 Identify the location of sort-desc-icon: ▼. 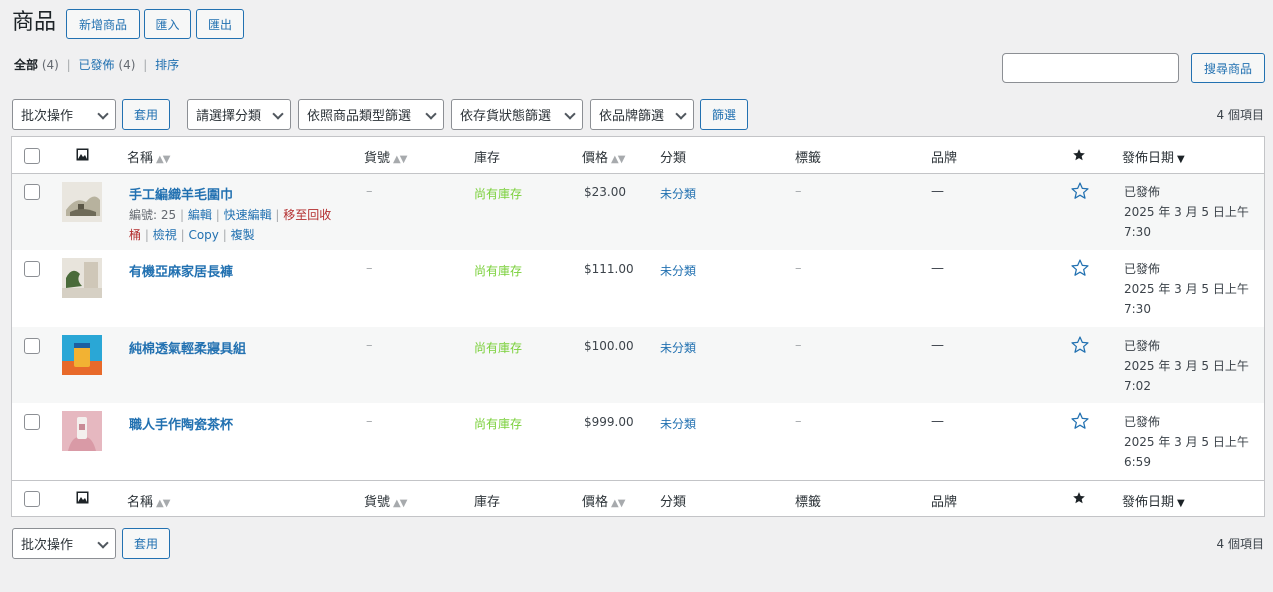
(1181, 159).